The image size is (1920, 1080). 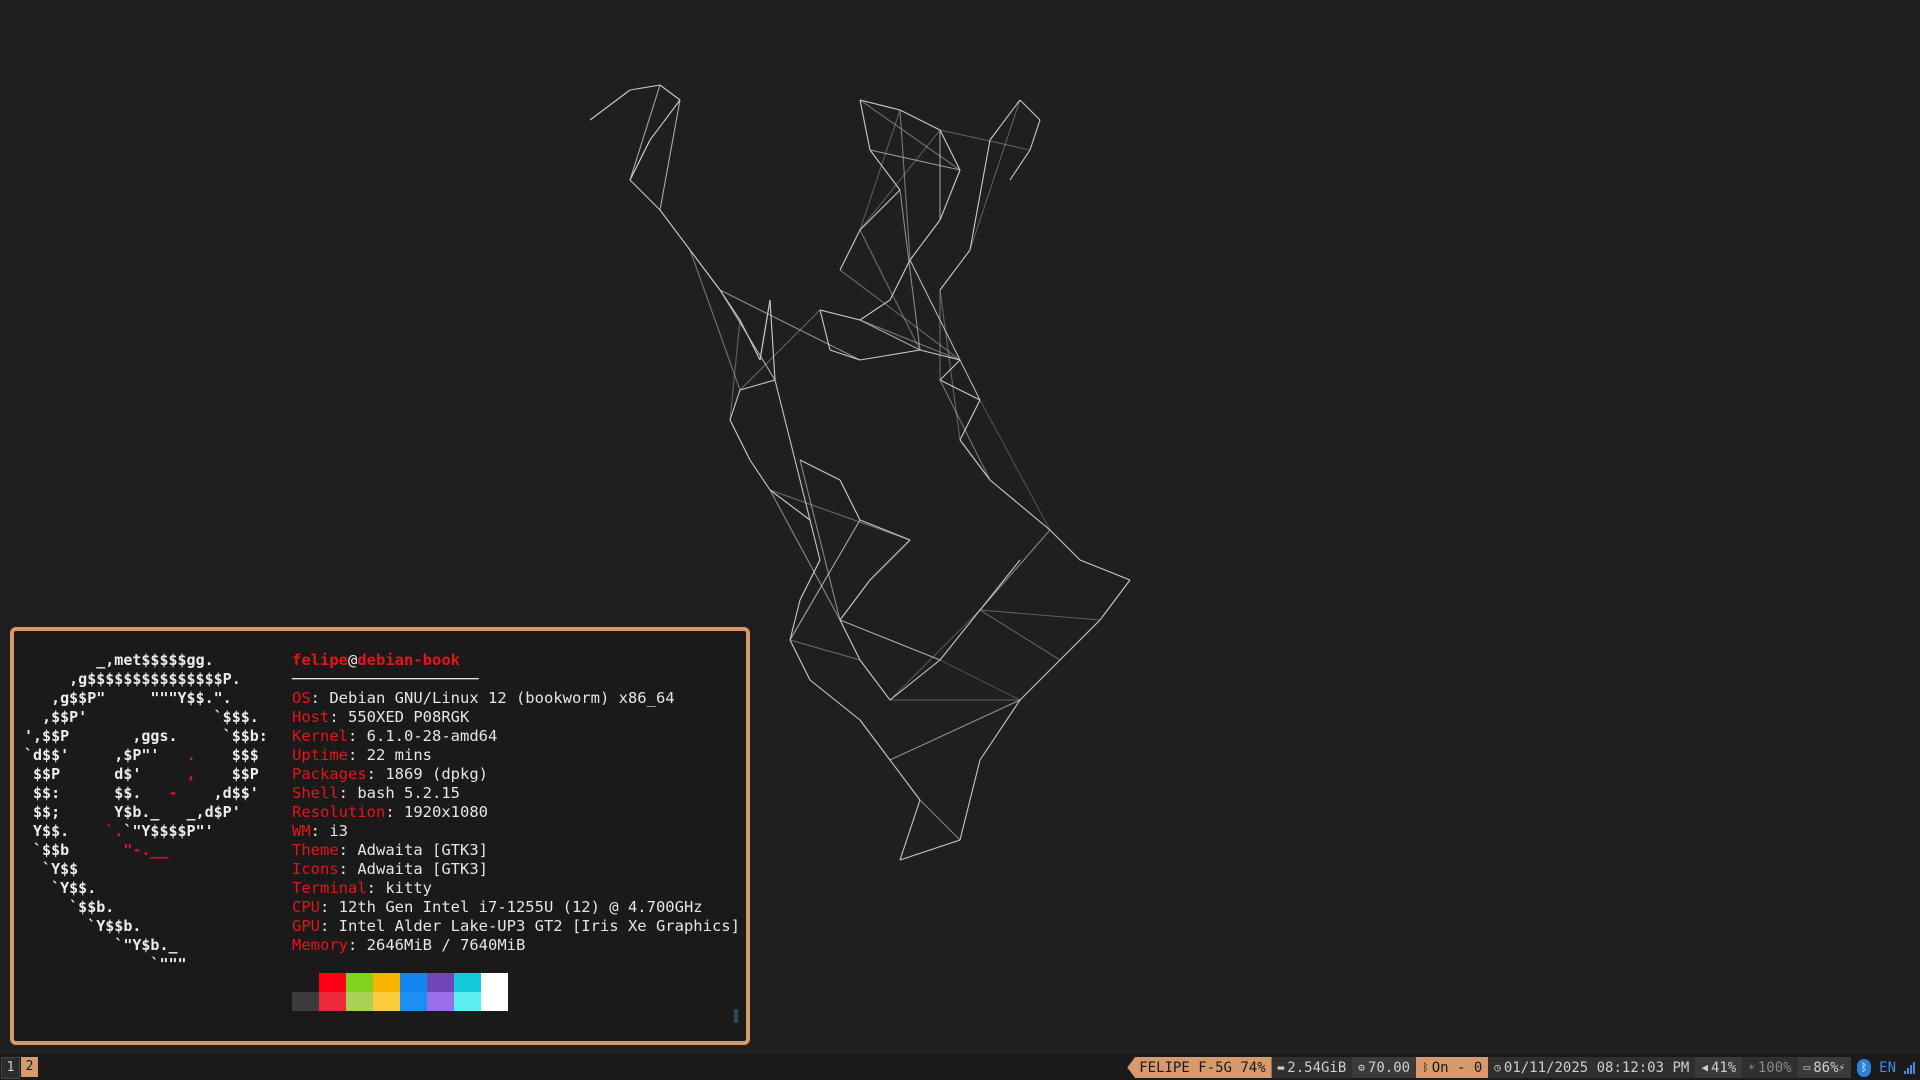 What do you see at coordinates (1723, 1067) in the screenshot?
I see `volume-value: 41%` at bounding box center [1723, 1067].